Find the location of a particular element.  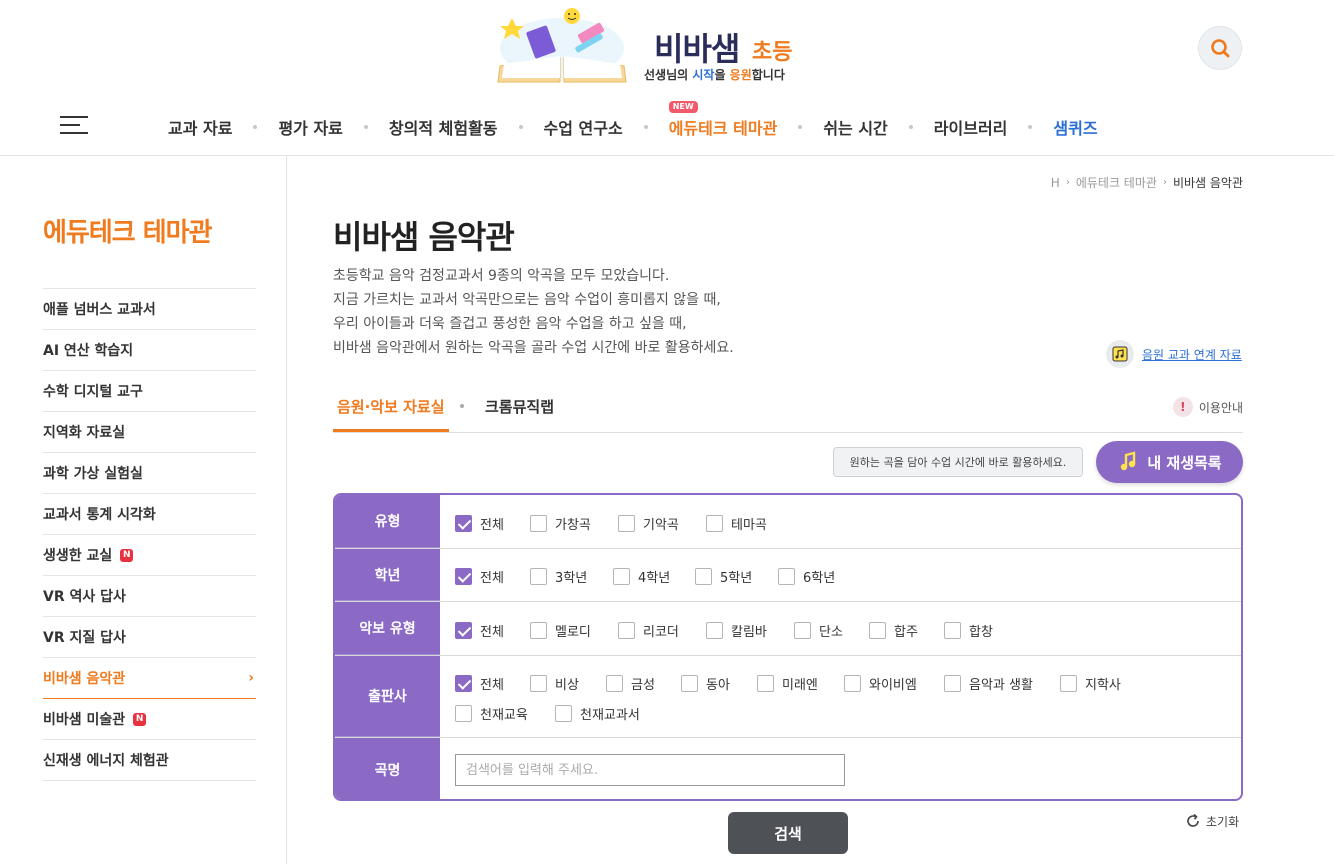

sidebar-item-math-tools: 수학 디지털 교구 is located at coordinates (149, 391).